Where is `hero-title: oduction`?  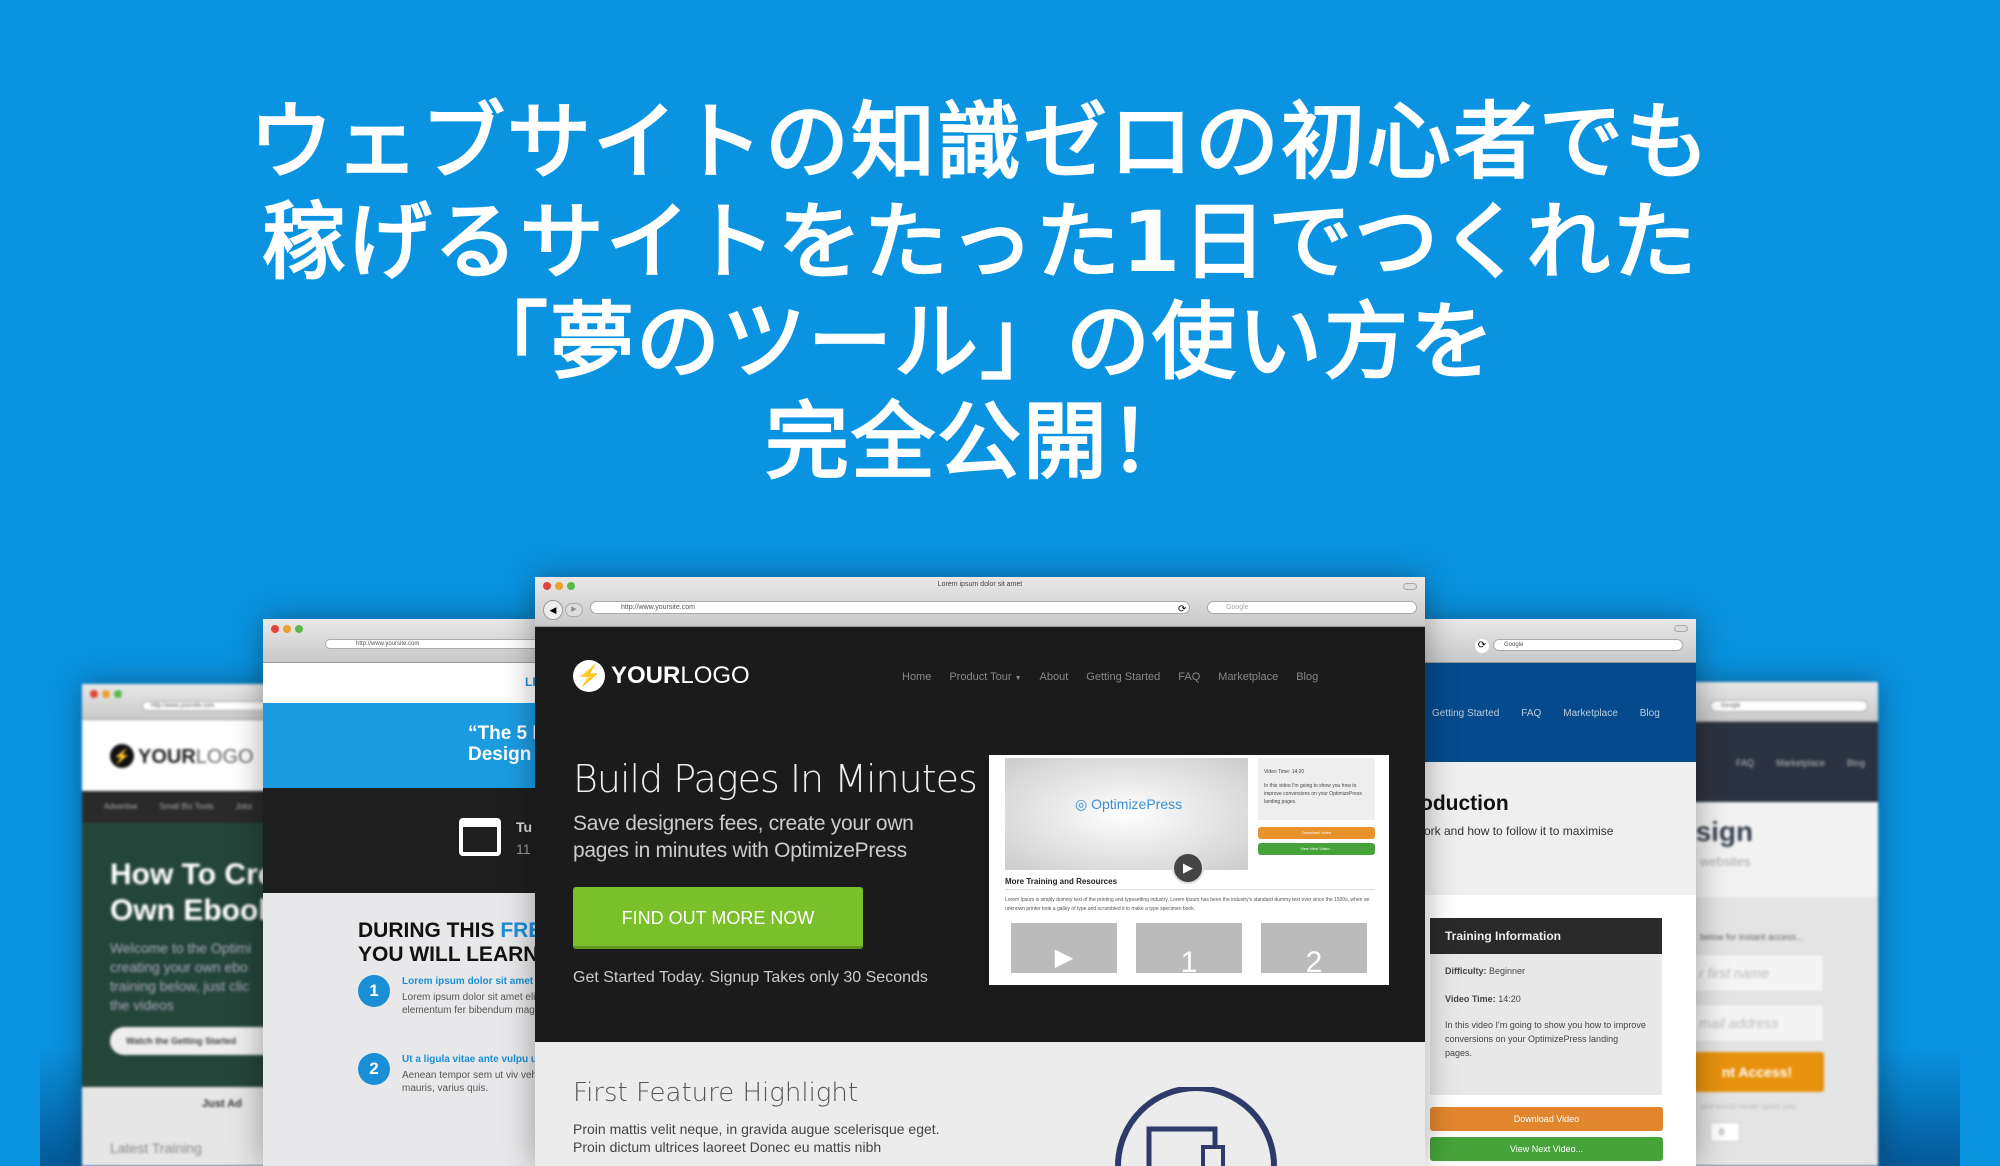
hero-title: oduction is located at coordinates (1464, 803).